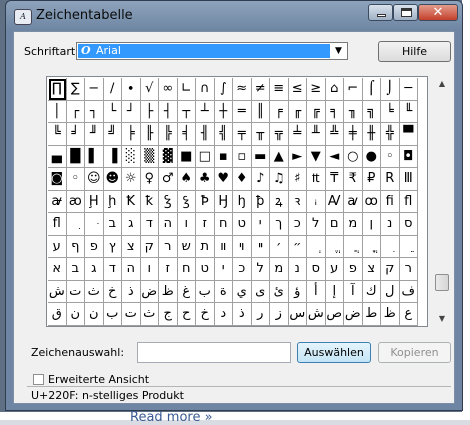 The height and width of the screenshot is (425, 470). What do you see at coordinates (353, 246) in the screenshot?
I see `character-cell: ֲ` at bounding box center [353, 246].